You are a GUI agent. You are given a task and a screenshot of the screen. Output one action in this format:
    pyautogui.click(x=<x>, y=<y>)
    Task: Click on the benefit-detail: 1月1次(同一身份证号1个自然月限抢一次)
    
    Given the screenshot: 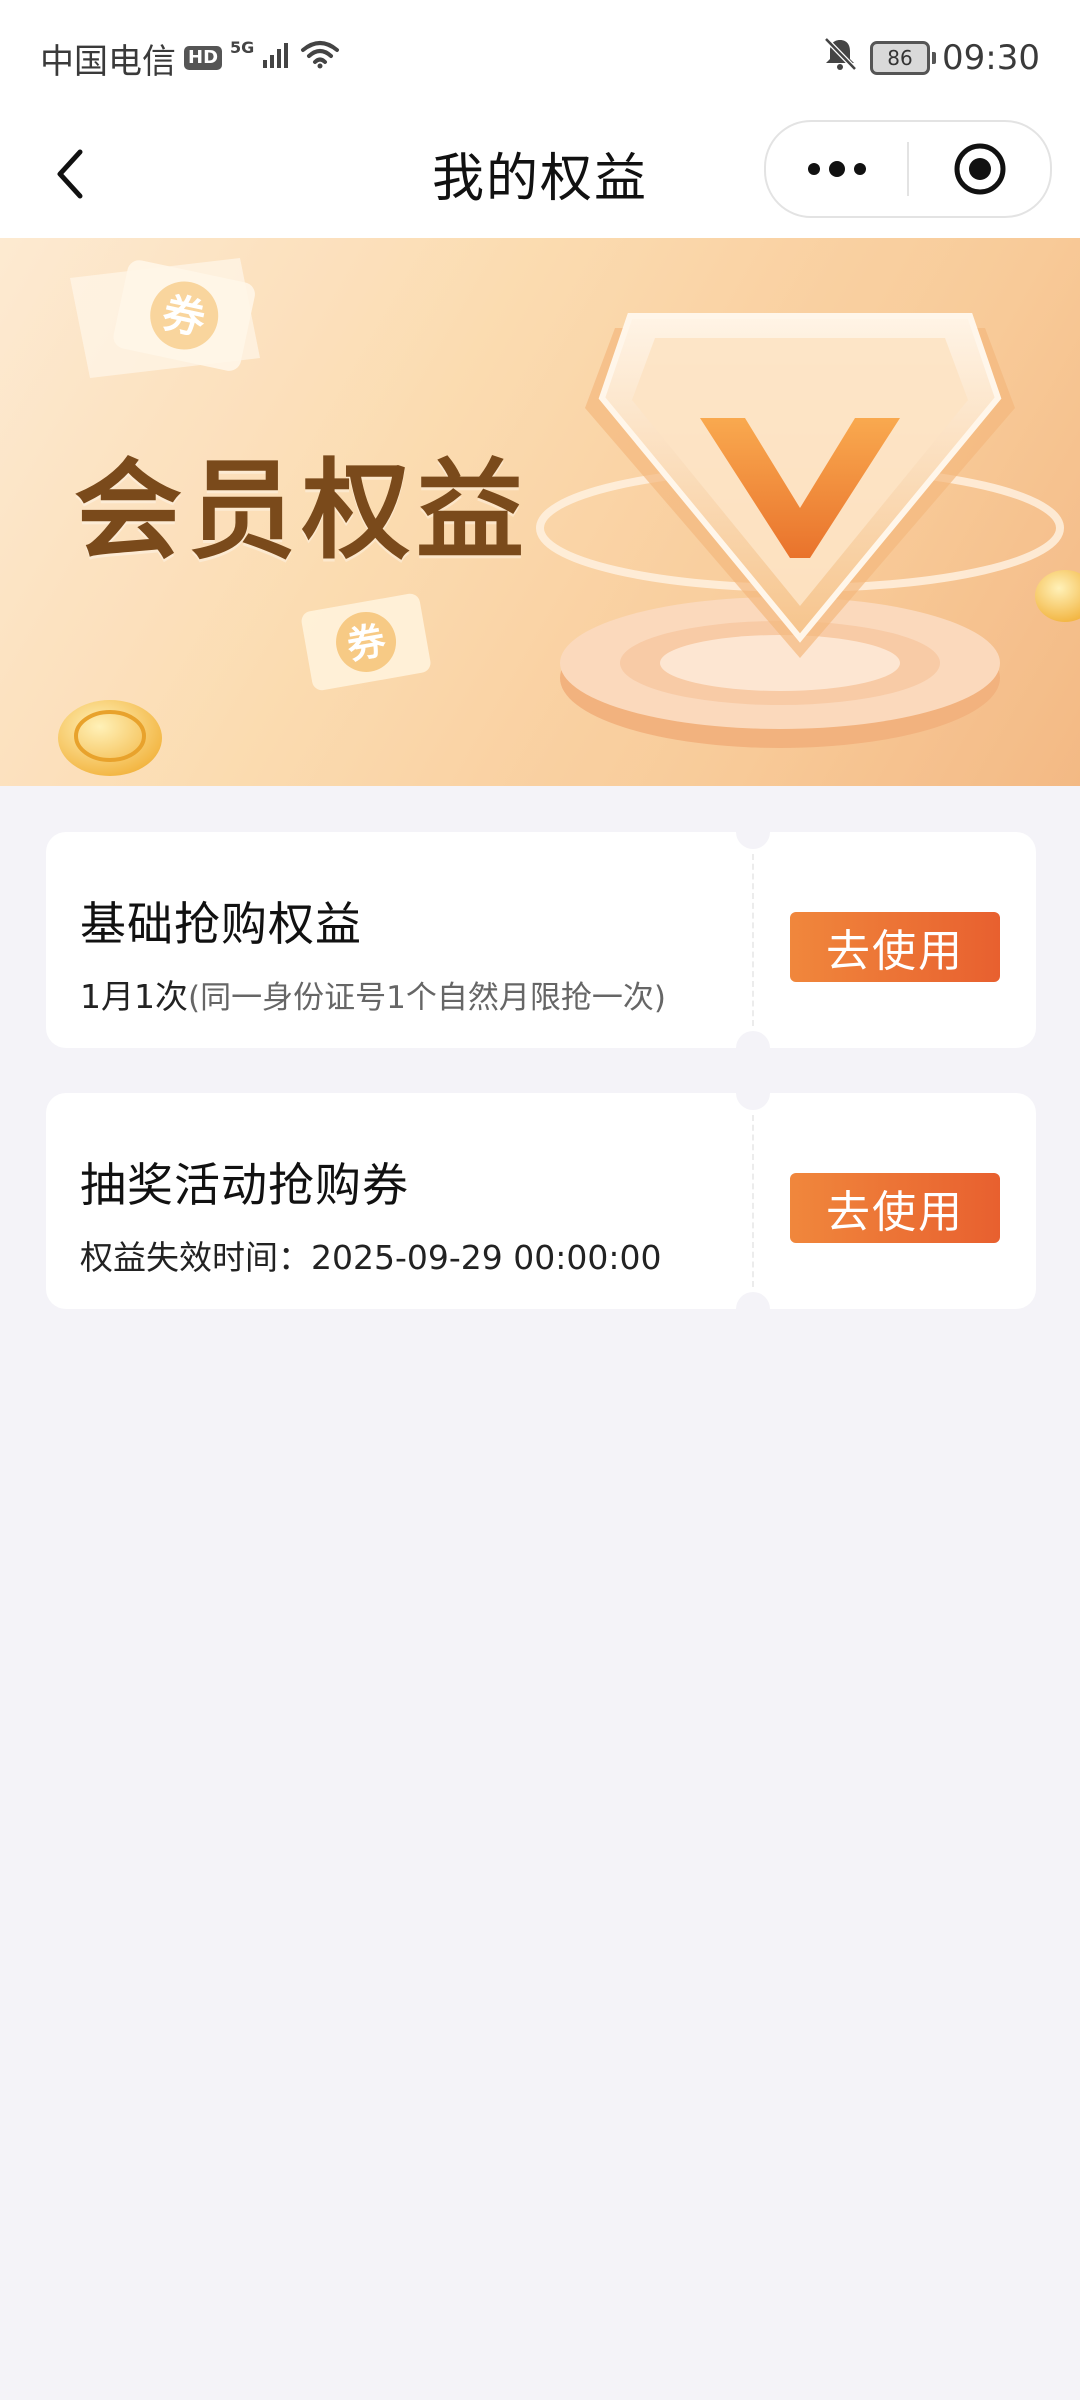 What is the action you would take?
    pyautogui.click(x=373, y=994)
    